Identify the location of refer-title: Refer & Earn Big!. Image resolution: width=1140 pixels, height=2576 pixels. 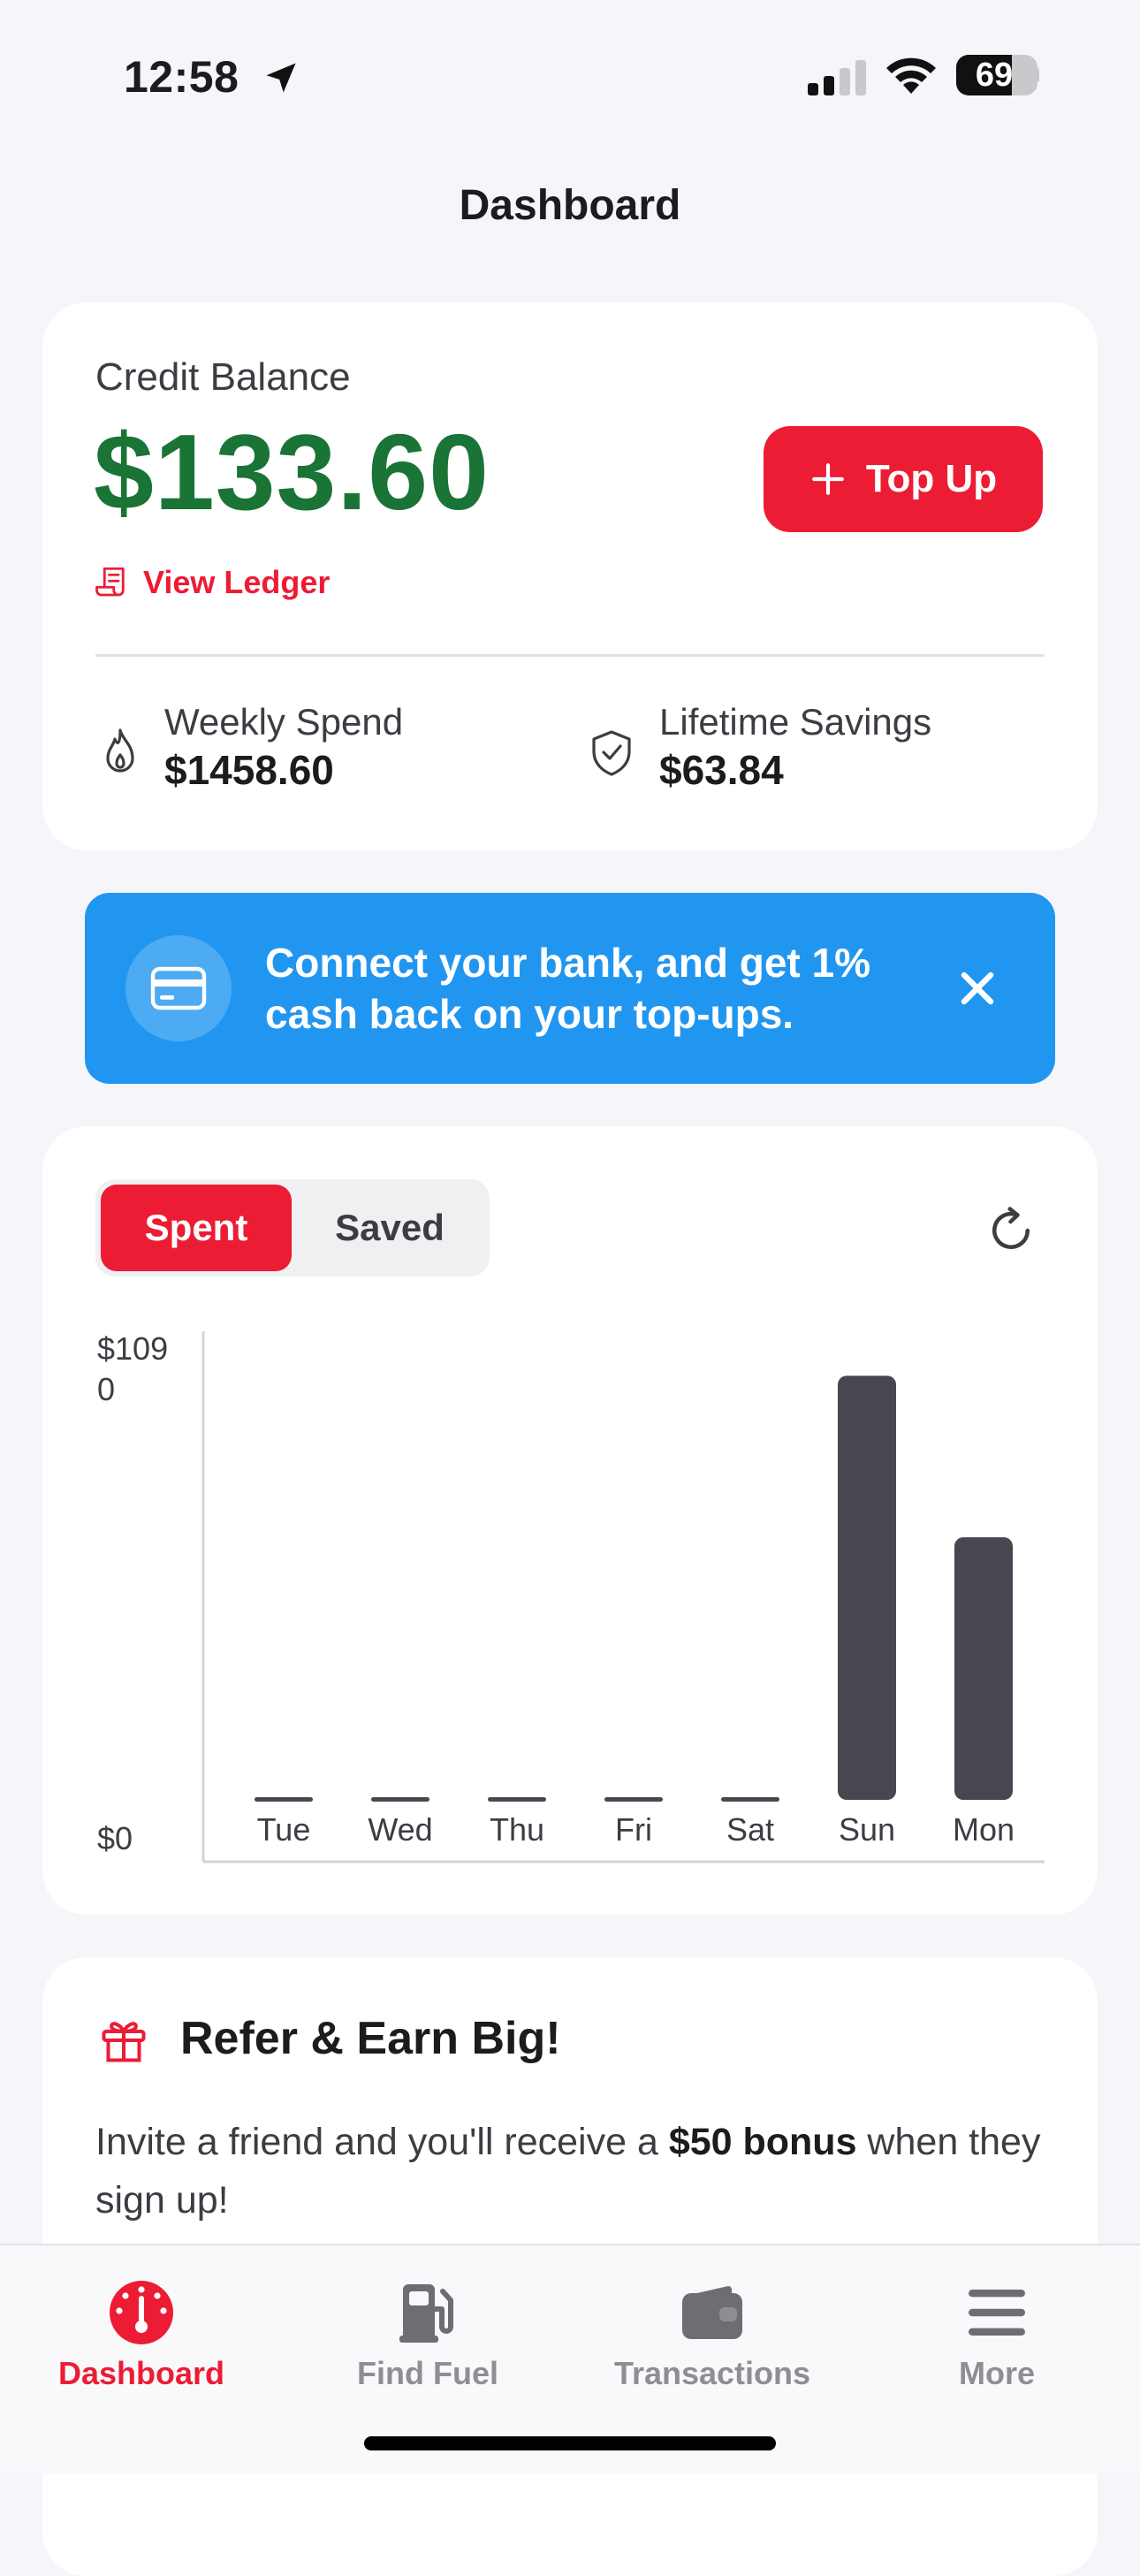
(370, 2038).